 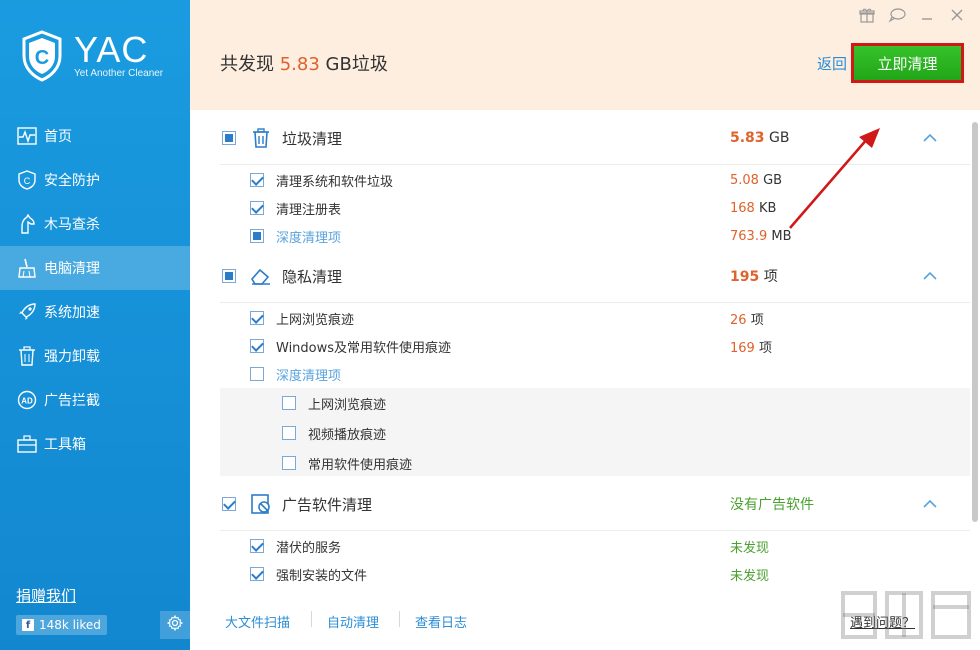 What do you see at coordinates (72, 225) in the screenshot?
I see `sidebar-item-label: 木马查杀` at bounding box center [72, 225].